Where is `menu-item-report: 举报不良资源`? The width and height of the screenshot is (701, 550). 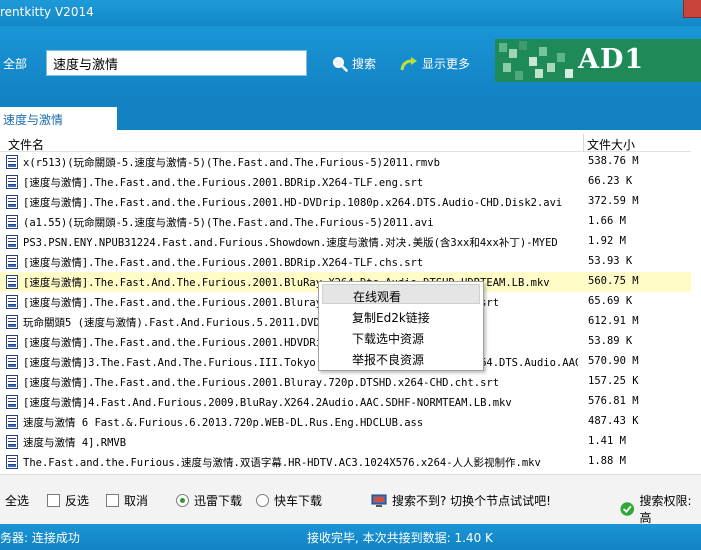 menu-item-report: 举报不良资源 is located at coordinates (401, 358).